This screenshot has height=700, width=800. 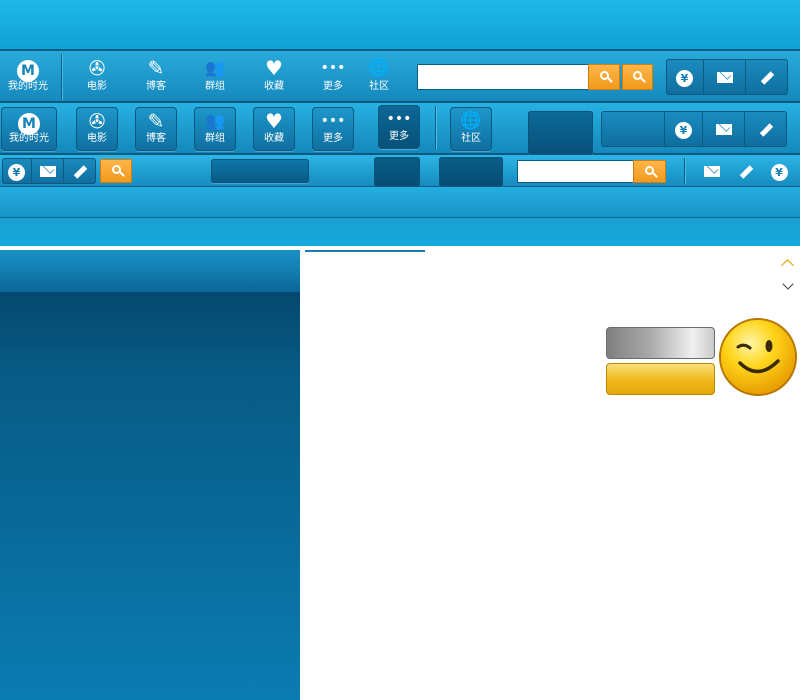 I want to click on film-reel-icon: ✇, so click(x=97, y=121).